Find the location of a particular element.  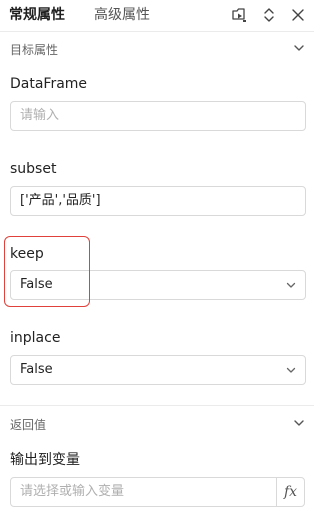

keep-select-value: False is located at coordinates (36, 284).